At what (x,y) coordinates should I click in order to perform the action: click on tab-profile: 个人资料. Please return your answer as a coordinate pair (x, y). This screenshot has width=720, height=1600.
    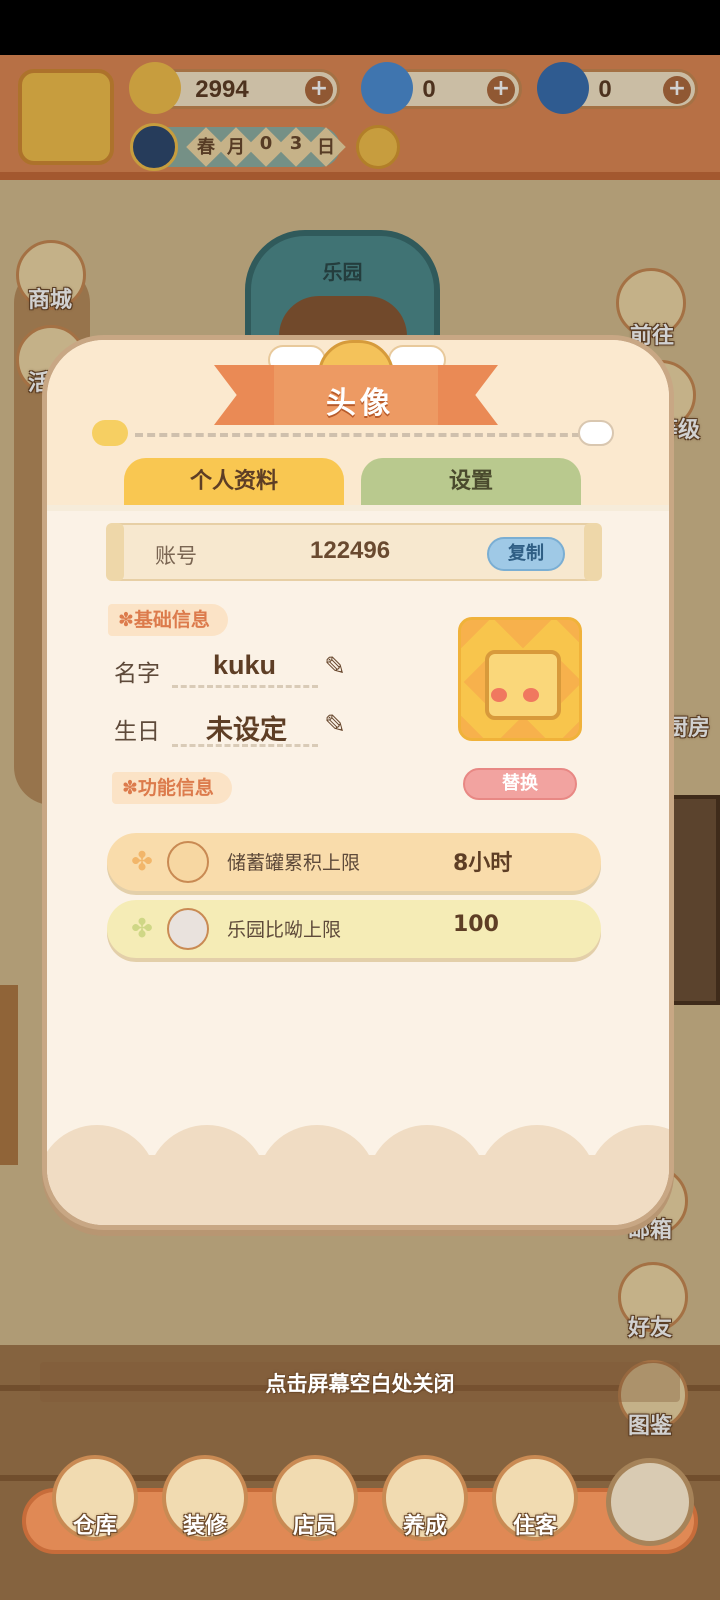
    Looking at the image, I should click on (234, 484).